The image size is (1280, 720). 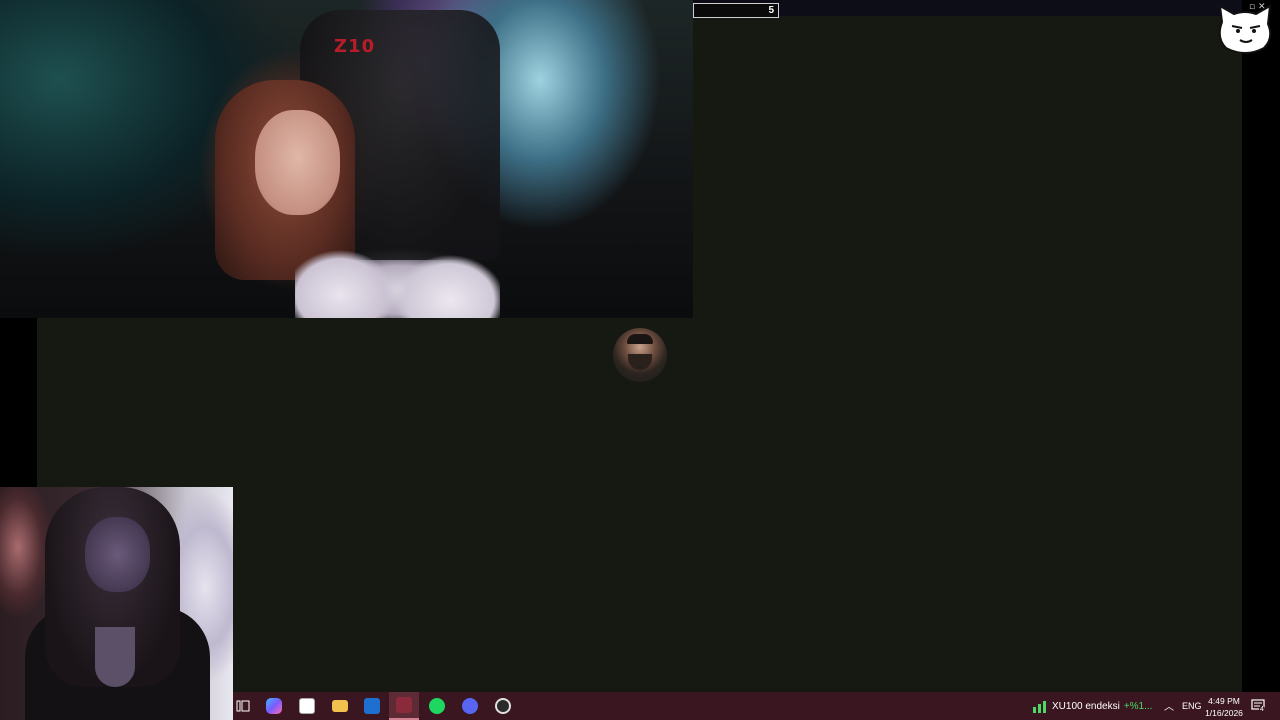 What do you see at coordinates (274, 706) in the screenshot?
I see `copilot-icon` at bounding box center [274, 706].